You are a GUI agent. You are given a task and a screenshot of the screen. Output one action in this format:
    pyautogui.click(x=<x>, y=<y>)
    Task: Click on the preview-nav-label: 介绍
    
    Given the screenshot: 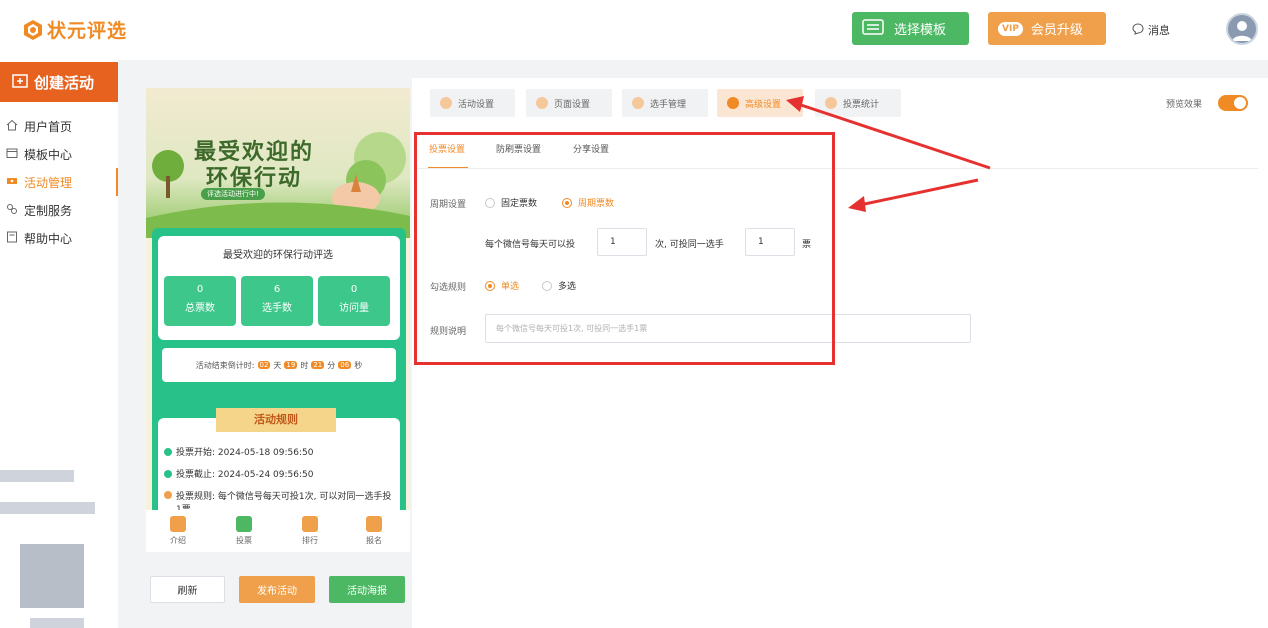 What is the action you would take?
    pyautogui.click(x=178, y=540)
    